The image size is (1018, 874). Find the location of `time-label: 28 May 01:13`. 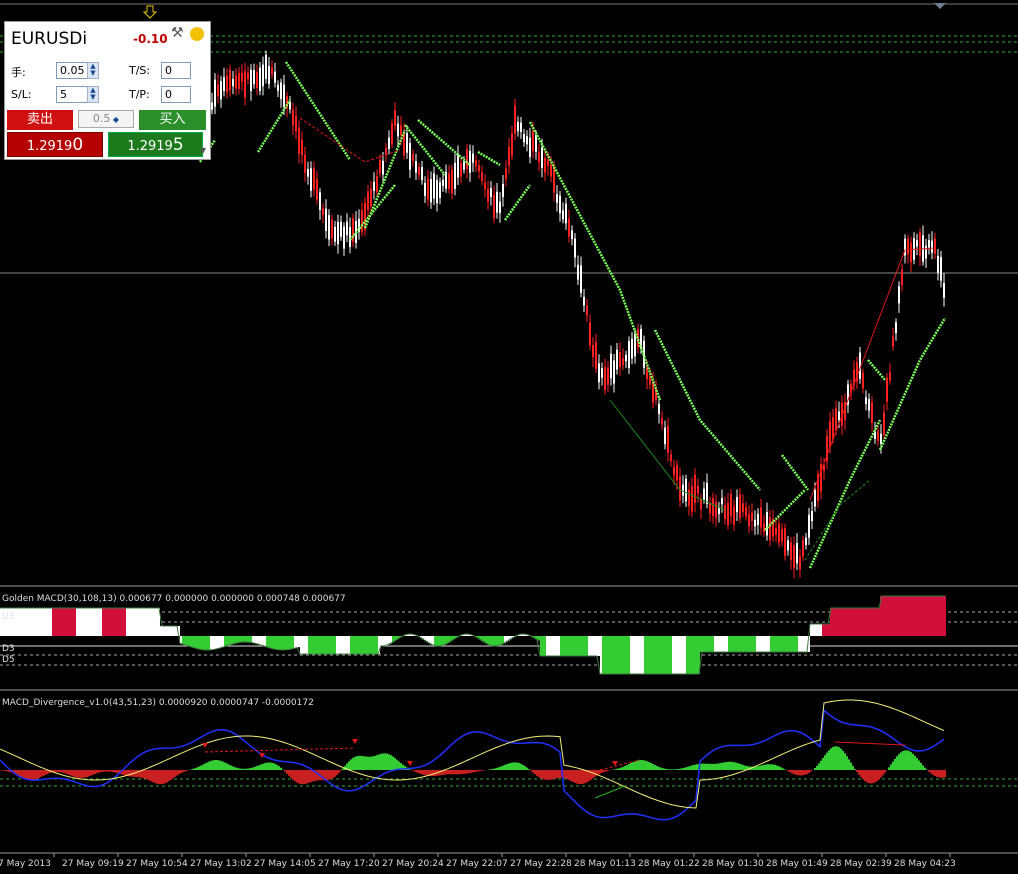

time-label: 28 May 01:13 is located at coordinates (605, 864).